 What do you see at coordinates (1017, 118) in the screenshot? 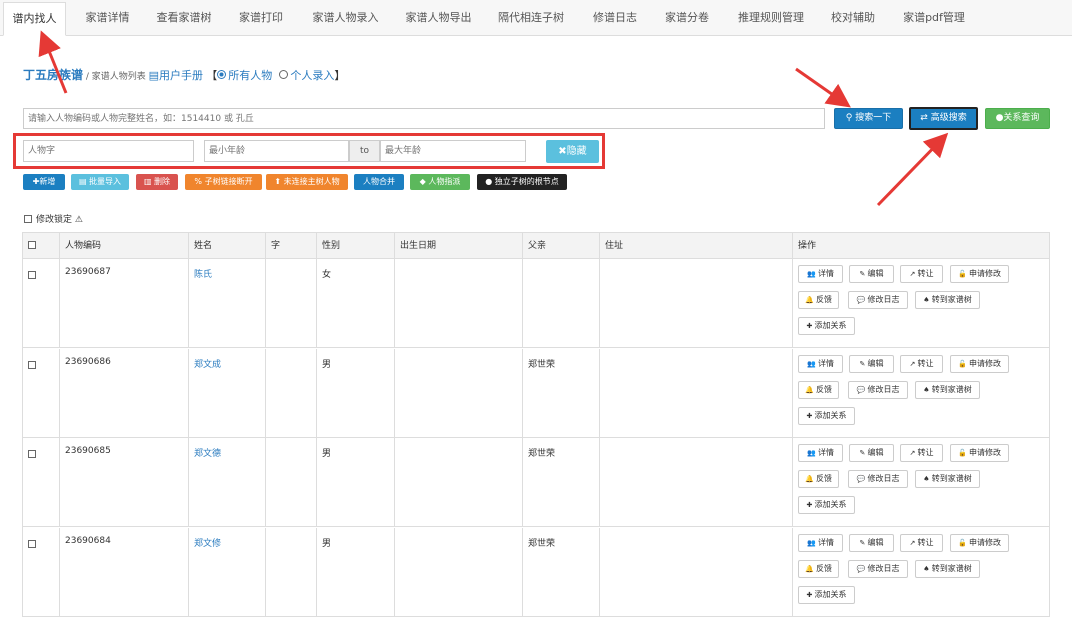
I see `relation-query-button: ●关系查询` at bounding box center [1017, 118].